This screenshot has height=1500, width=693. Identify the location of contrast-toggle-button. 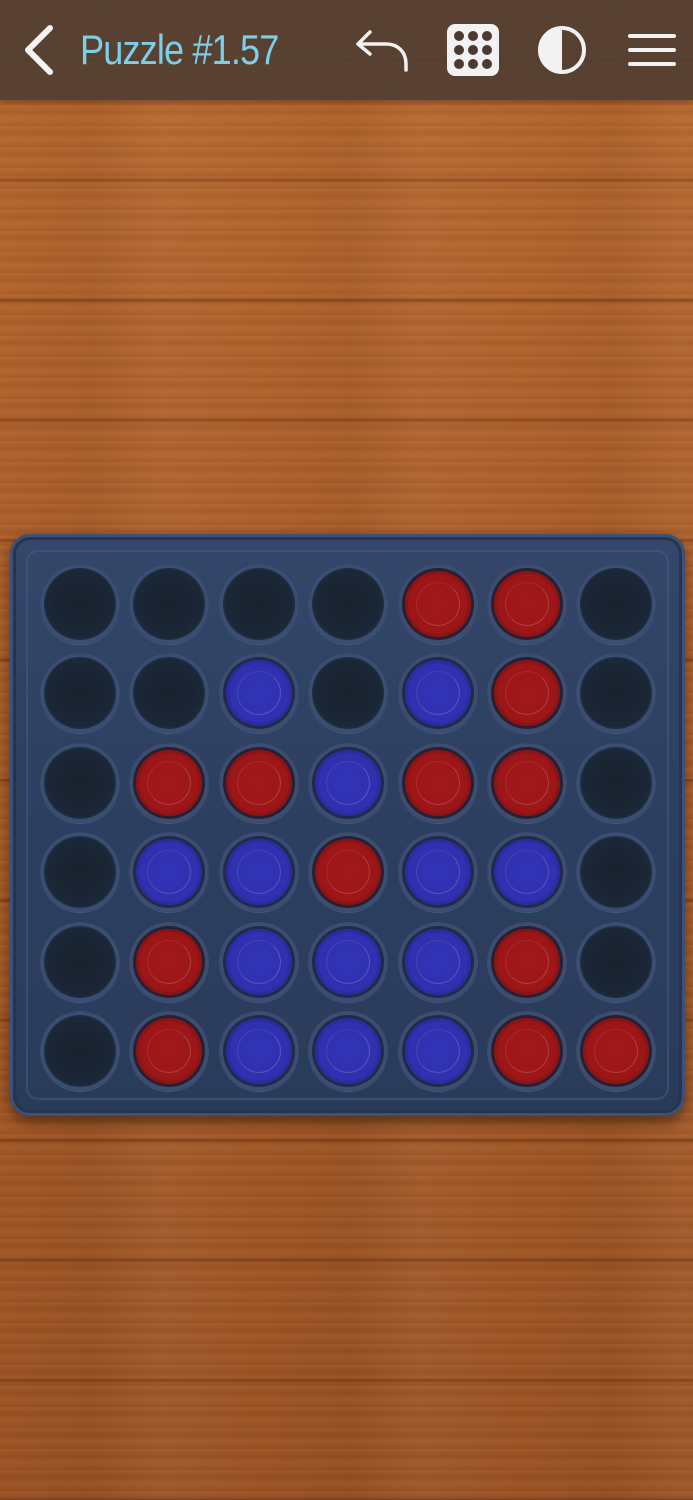
(564, 50).